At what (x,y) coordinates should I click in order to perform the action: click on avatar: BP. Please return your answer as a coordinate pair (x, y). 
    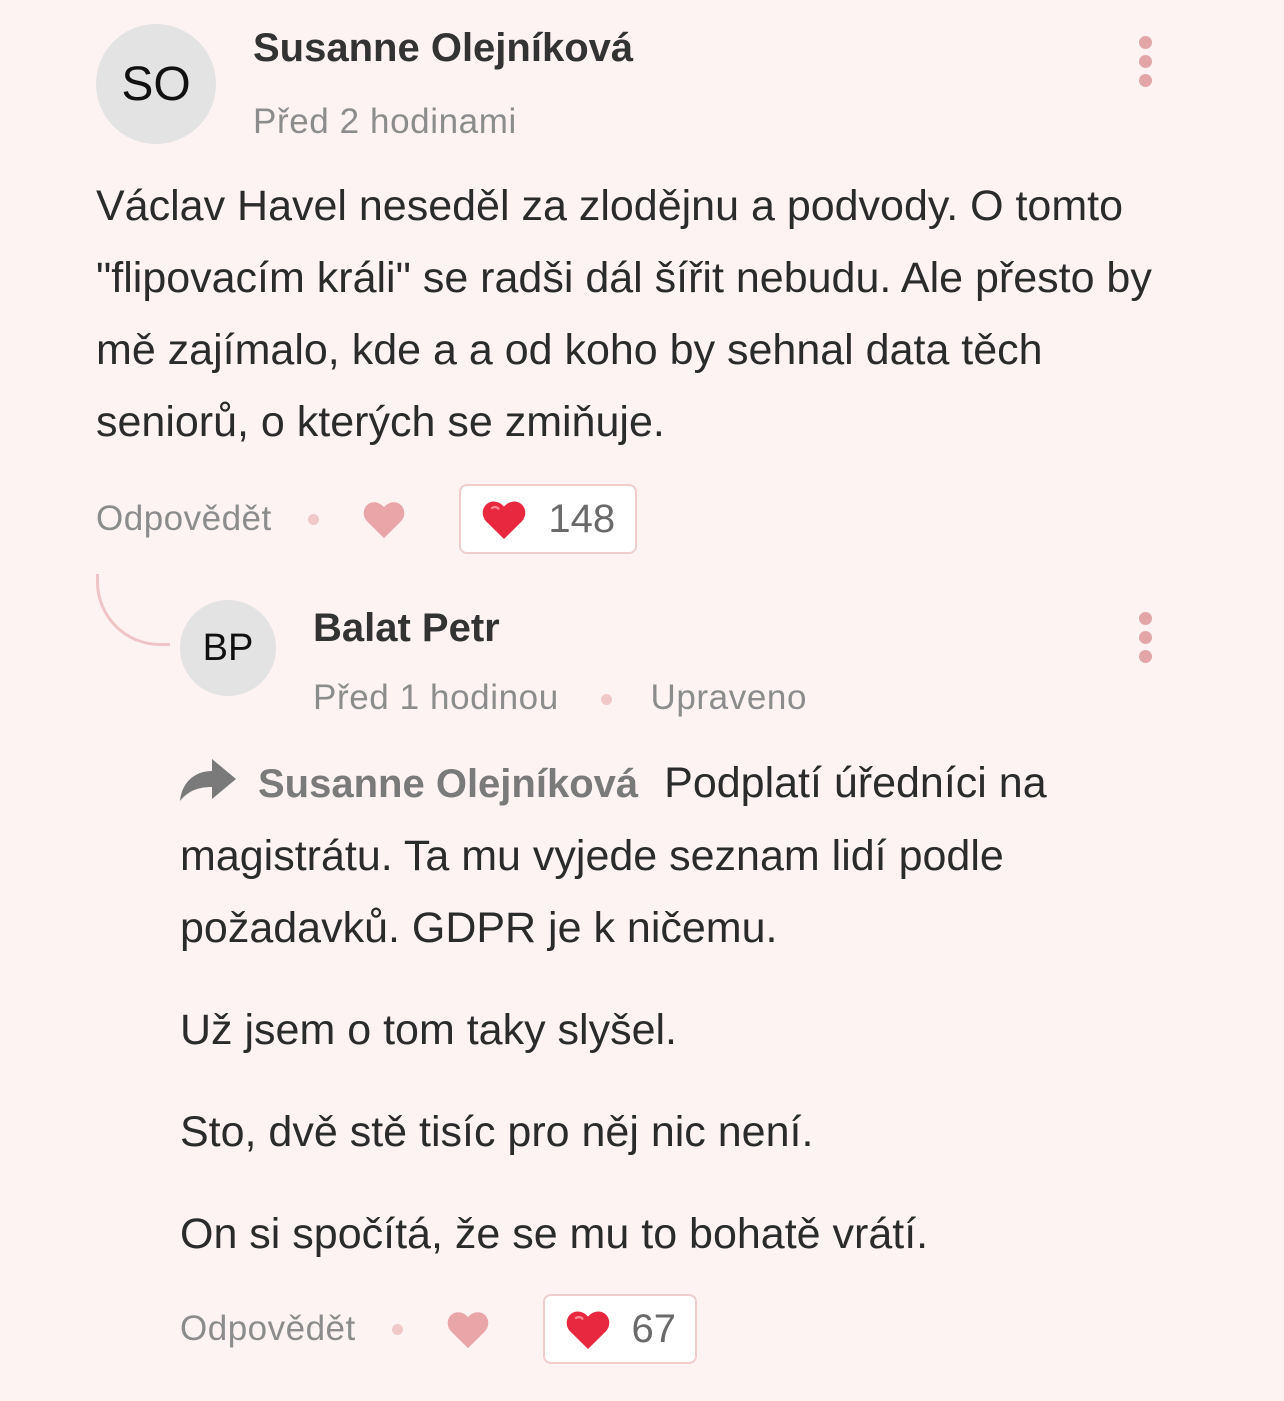
    Looking at the image, I should click on (228, 648).